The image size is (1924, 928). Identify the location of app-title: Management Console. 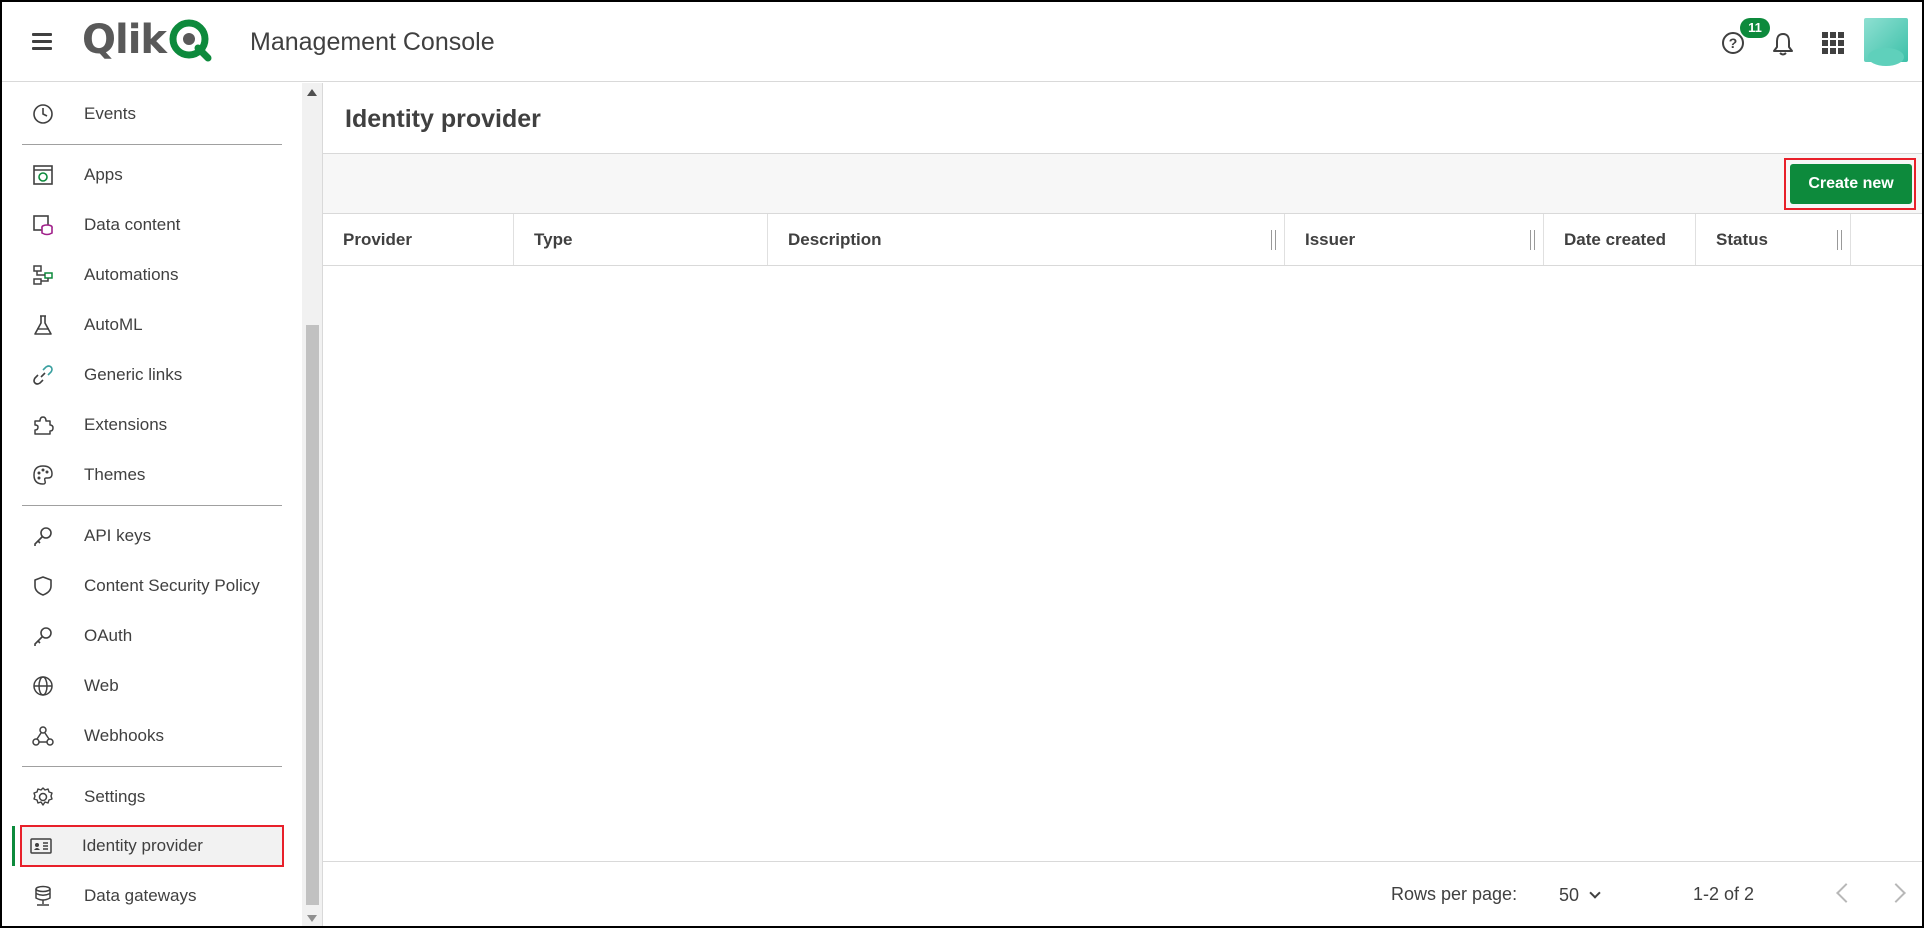
(372, 42).